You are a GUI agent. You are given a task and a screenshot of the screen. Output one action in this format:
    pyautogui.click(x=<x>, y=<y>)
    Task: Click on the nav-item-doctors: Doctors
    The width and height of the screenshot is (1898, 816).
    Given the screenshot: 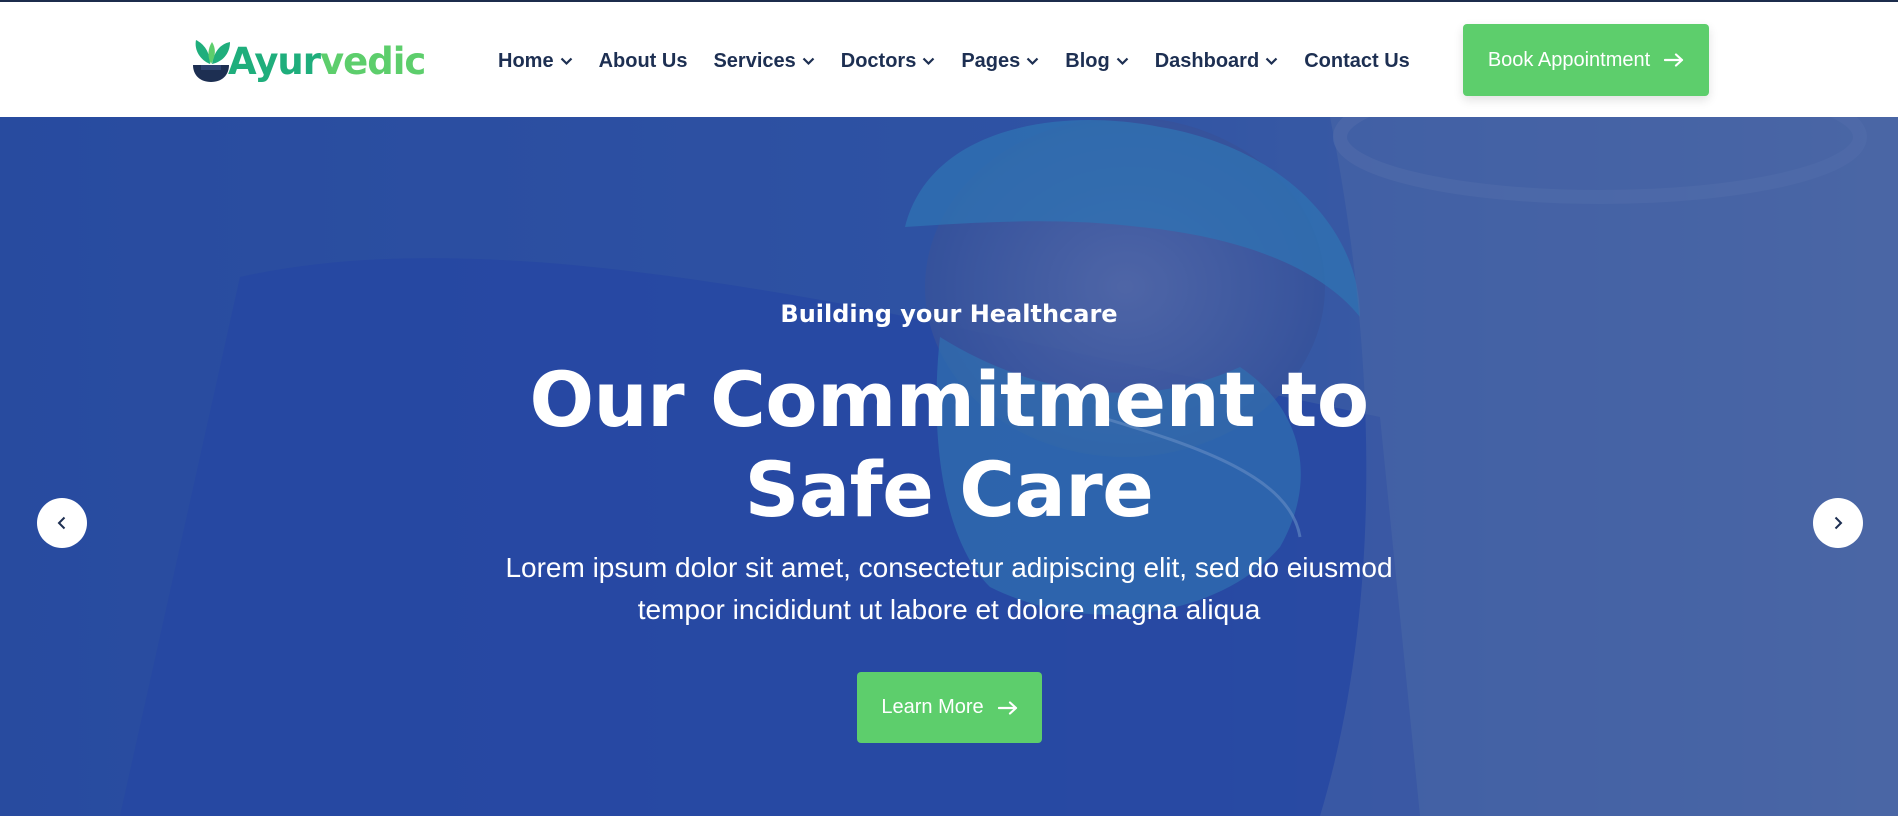 What is the action you would take?
    pyautogui.click(x=888, y=61)
    